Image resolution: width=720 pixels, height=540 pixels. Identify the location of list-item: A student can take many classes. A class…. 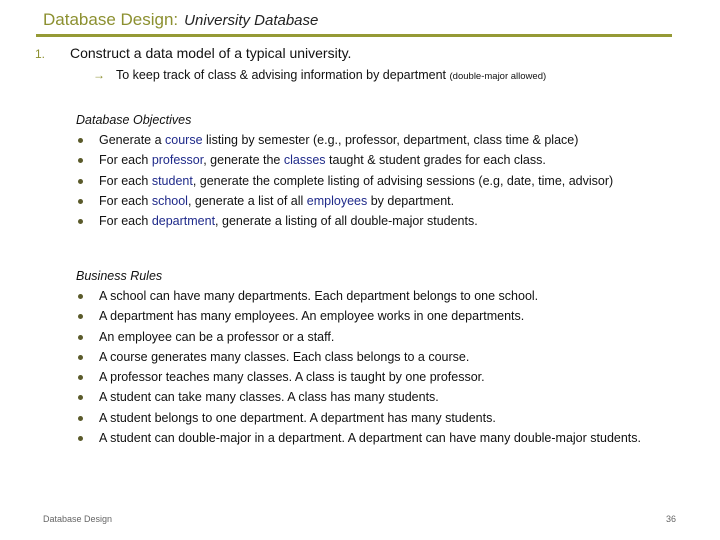
(358, 397).